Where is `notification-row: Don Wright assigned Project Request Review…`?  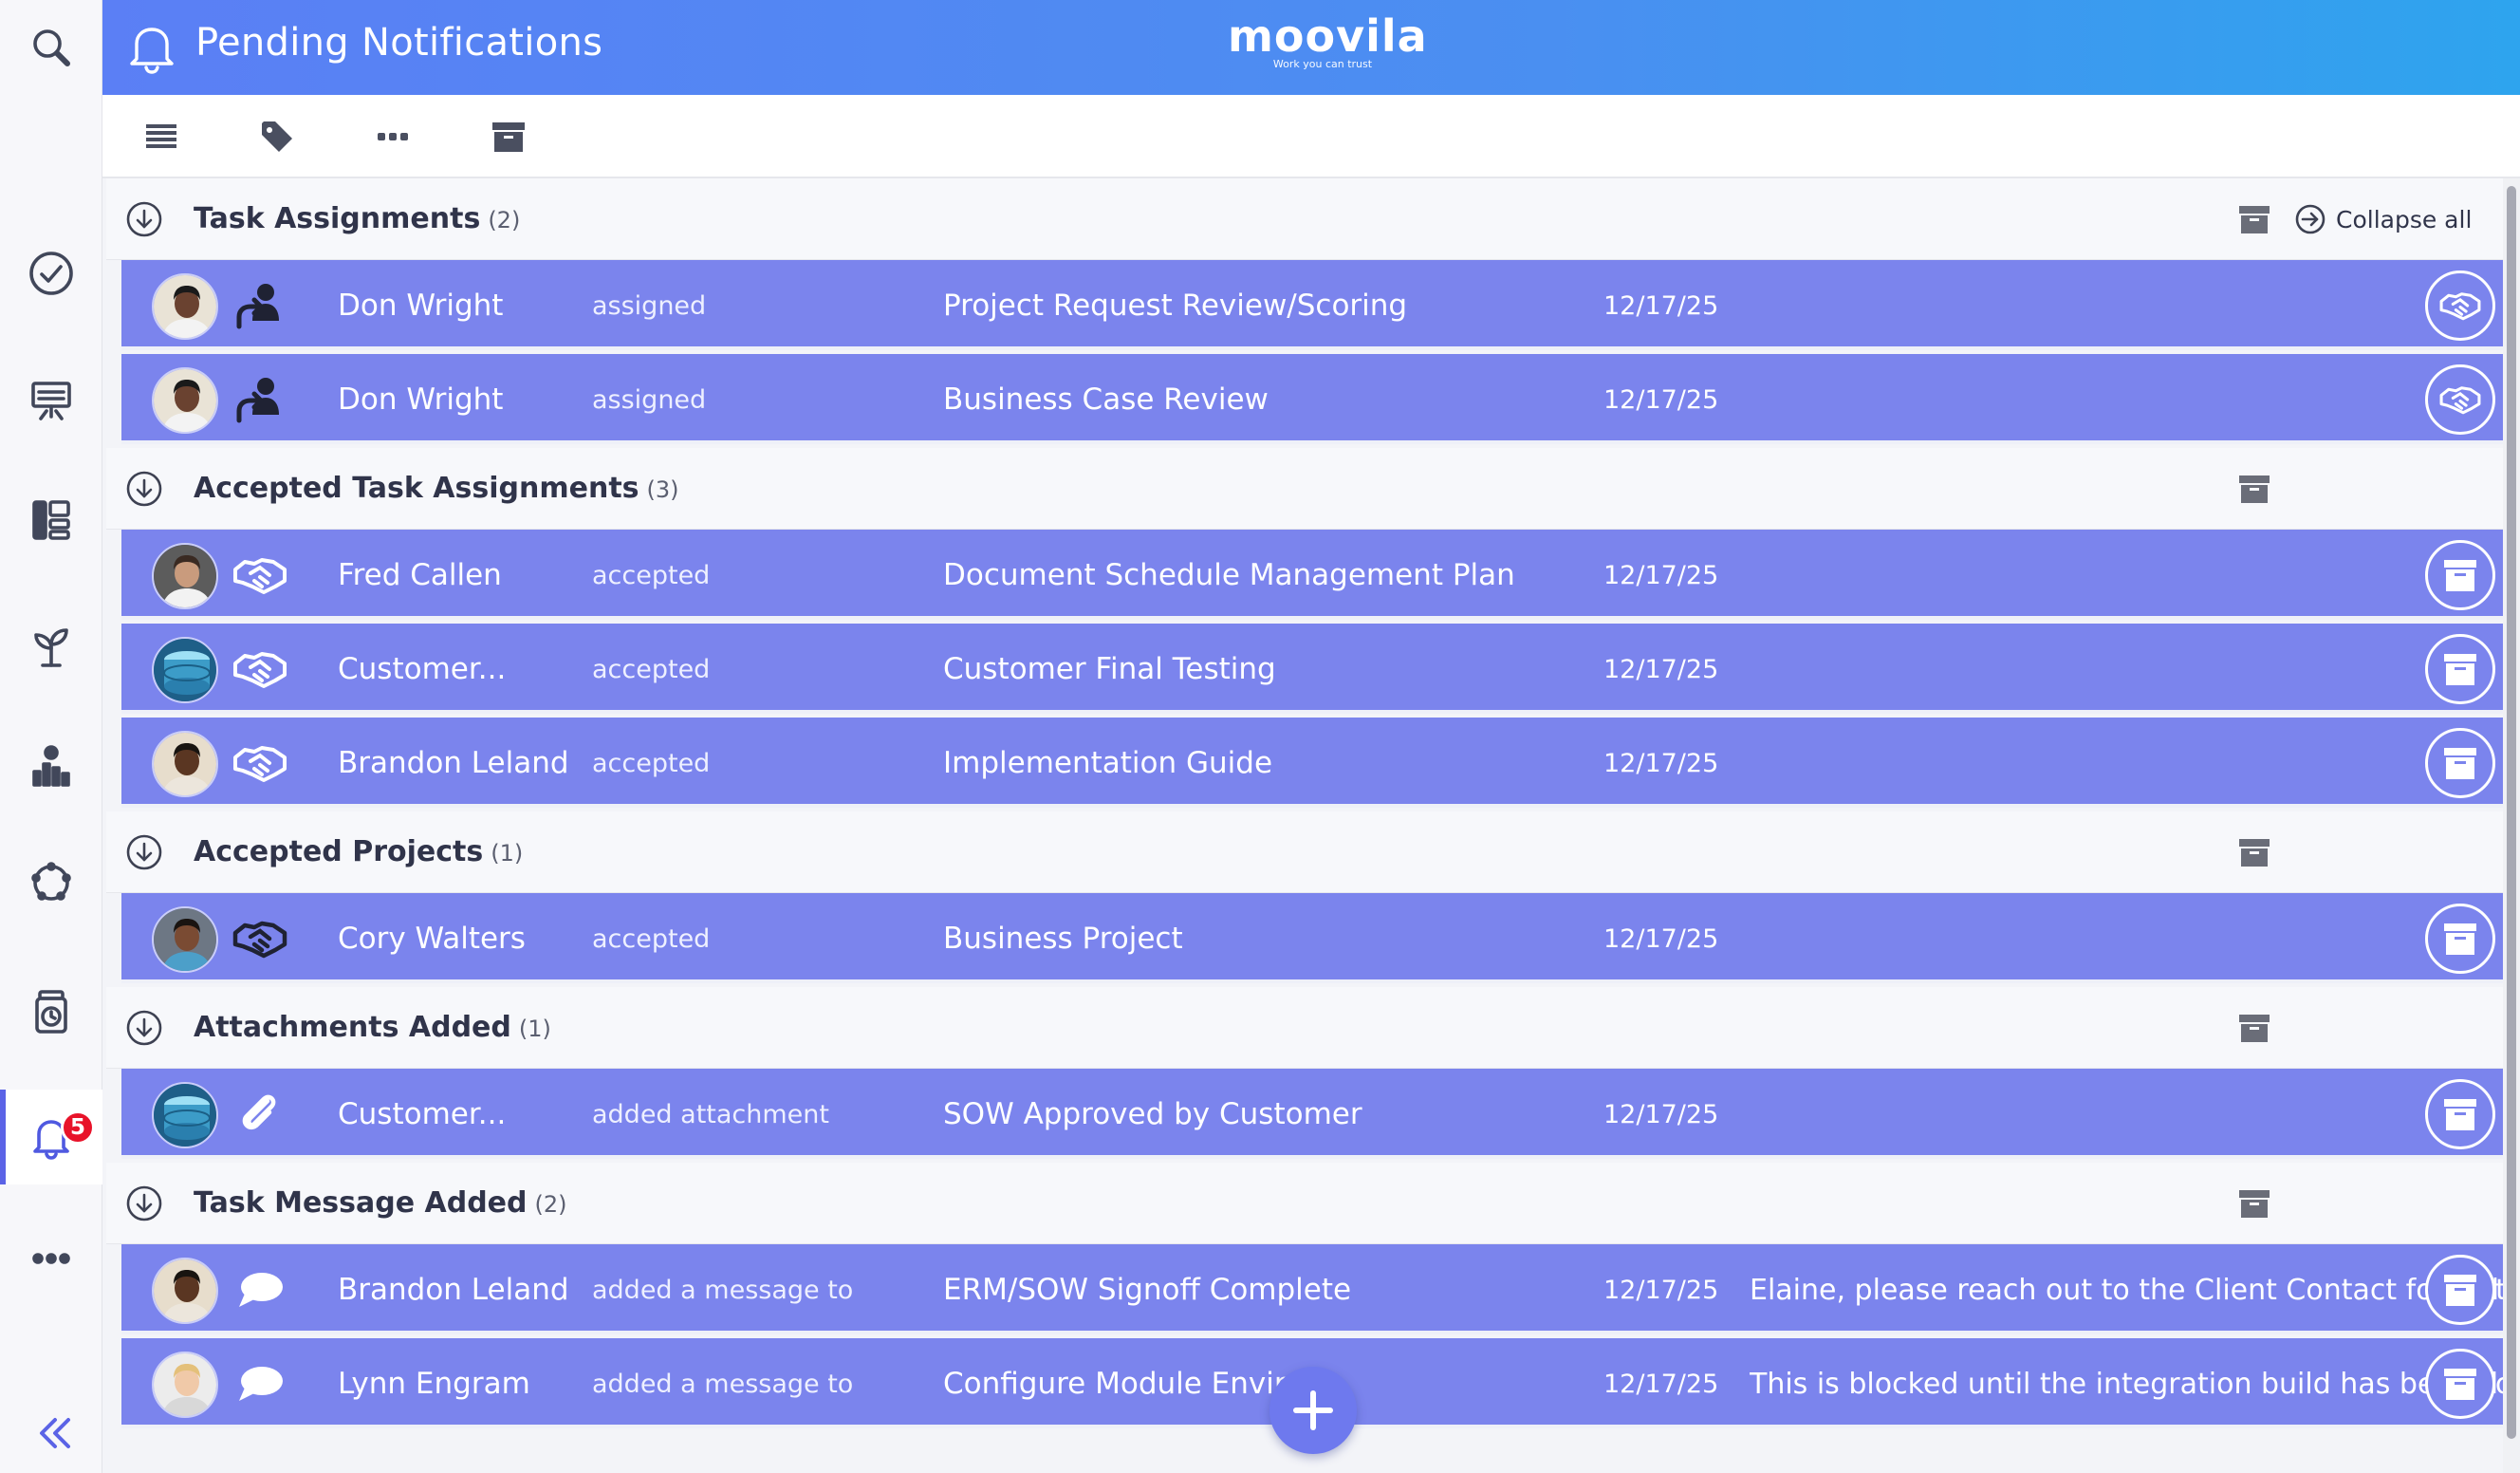 notification-row: Don Wright assigned Project Request Review… is located at coordinates (1312, 305).